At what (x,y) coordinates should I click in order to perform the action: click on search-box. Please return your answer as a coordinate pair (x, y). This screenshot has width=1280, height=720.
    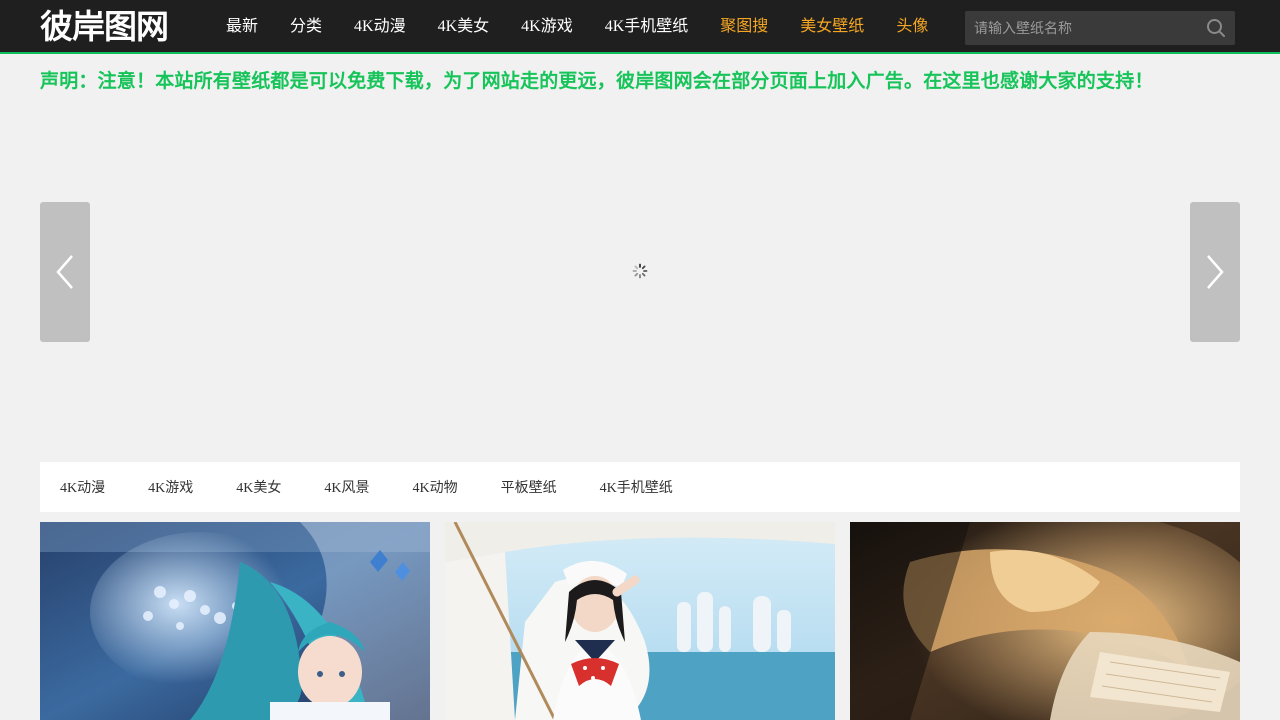
    Looking at the image, I should click on (1100, 28).